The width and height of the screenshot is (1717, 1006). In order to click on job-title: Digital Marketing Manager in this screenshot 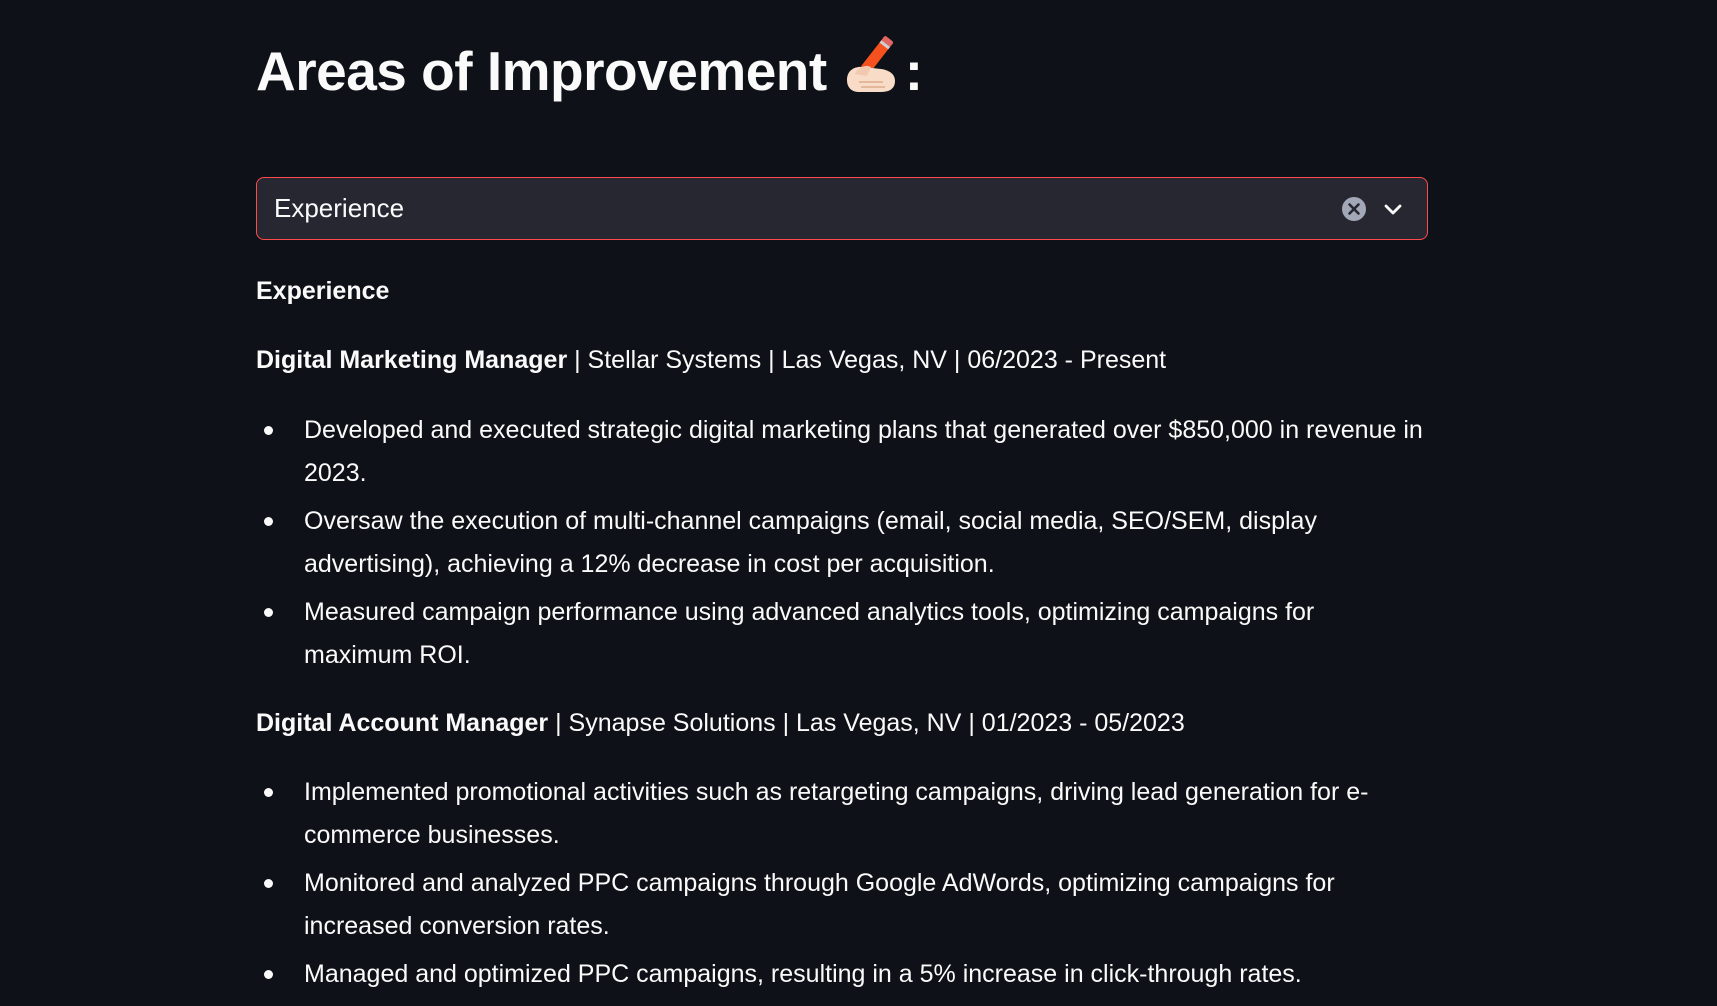, I will do `click(412, 360)`.